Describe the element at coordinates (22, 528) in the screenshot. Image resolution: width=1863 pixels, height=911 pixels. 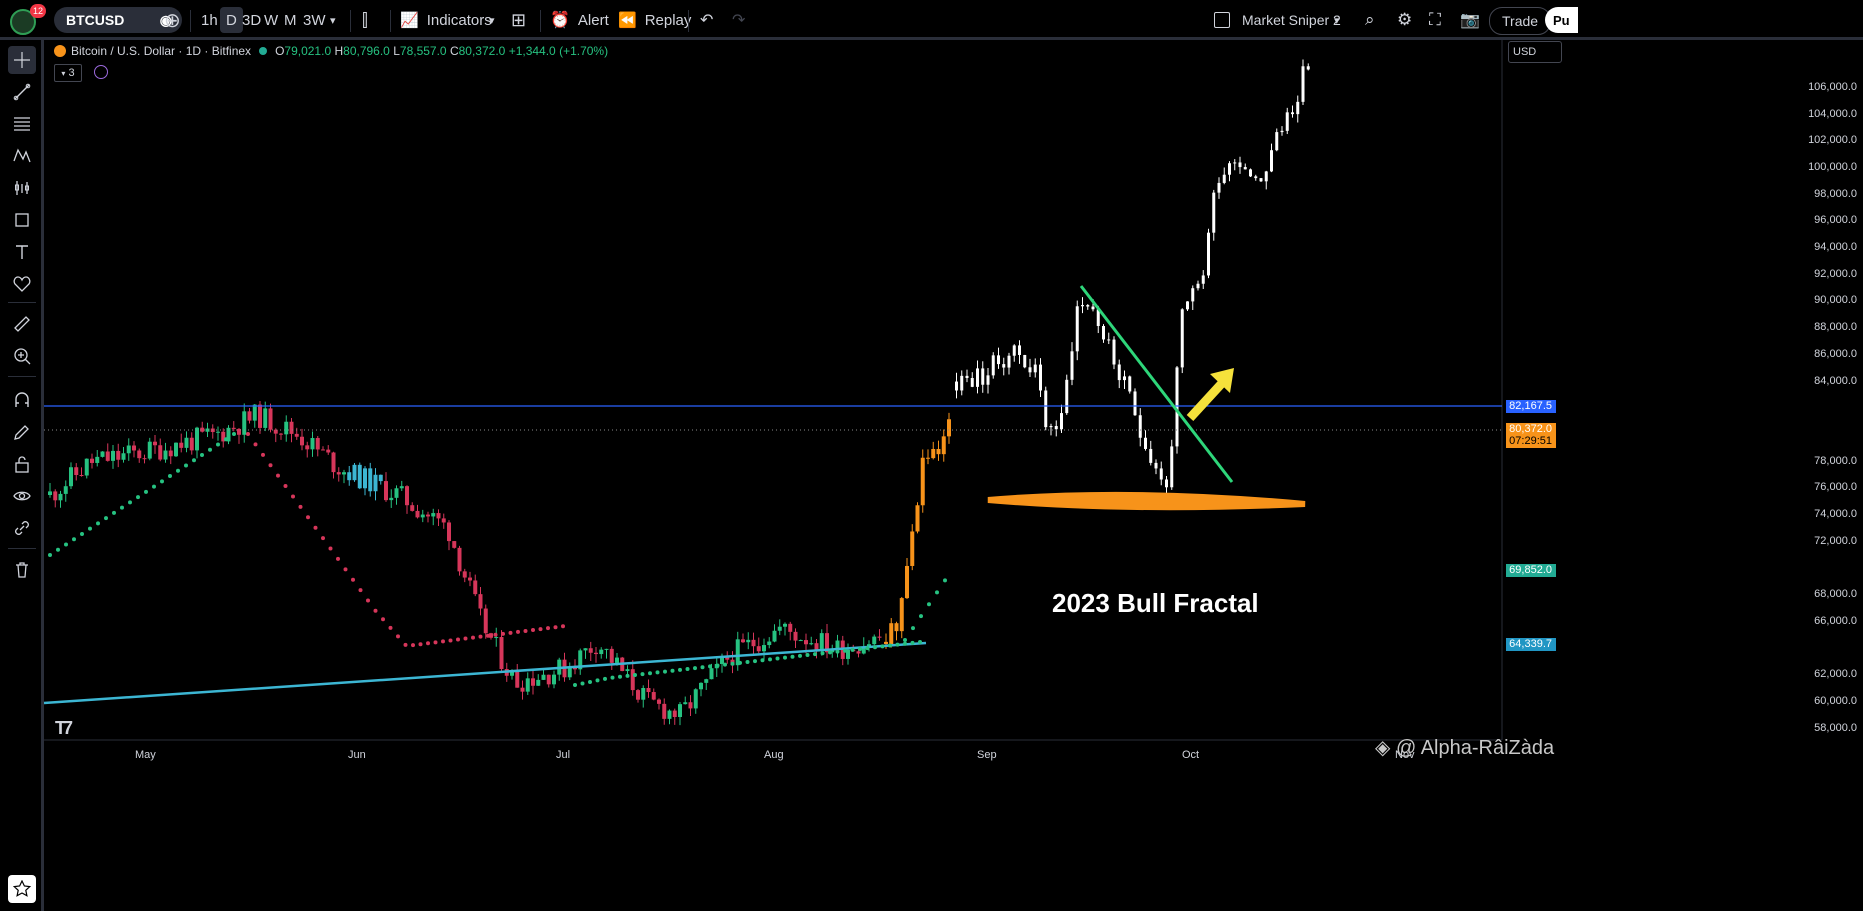
I see `link-icon` at that location.